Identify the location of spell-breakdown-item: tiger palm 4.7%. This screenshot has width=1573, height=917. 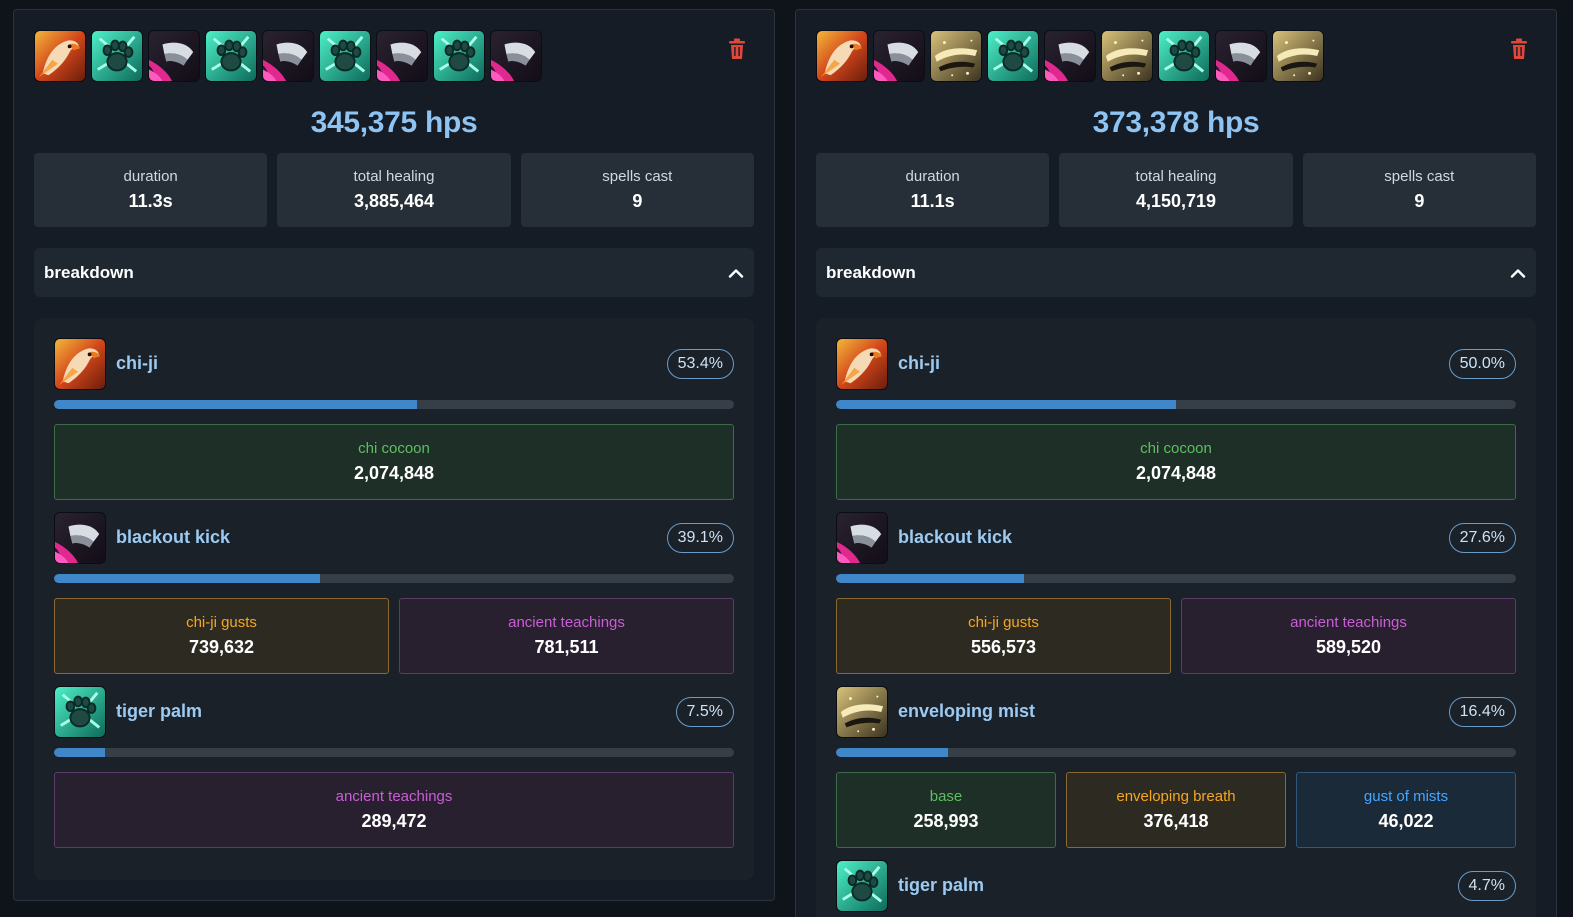
(1176, 886).